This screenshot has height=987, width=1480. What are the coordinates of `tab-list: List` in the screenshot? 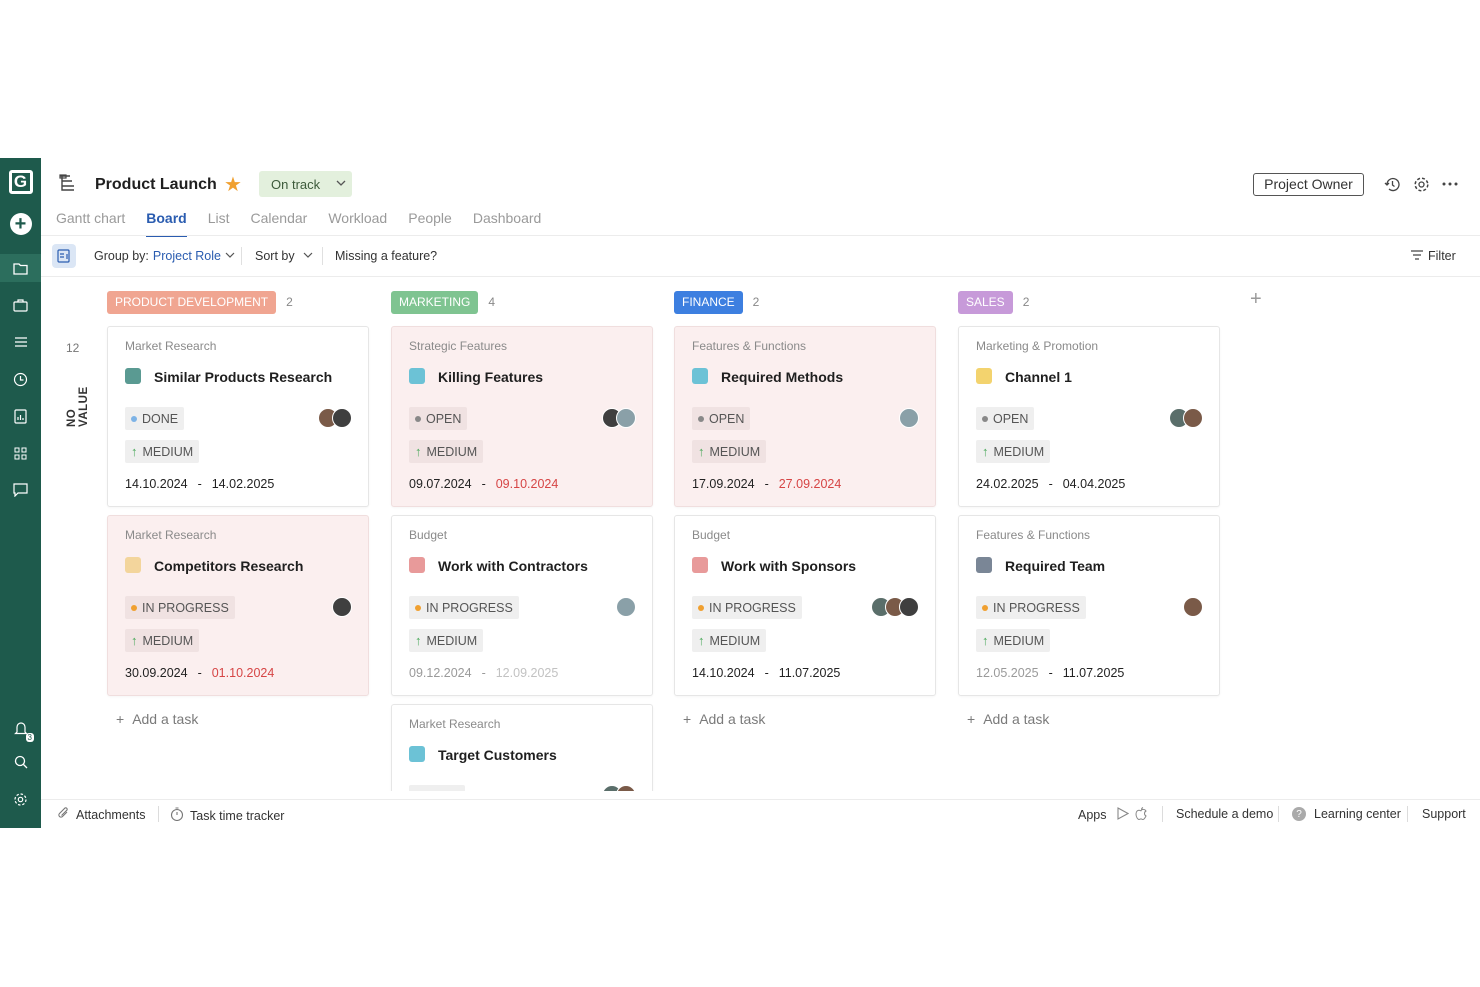 It's located at (219, 223).